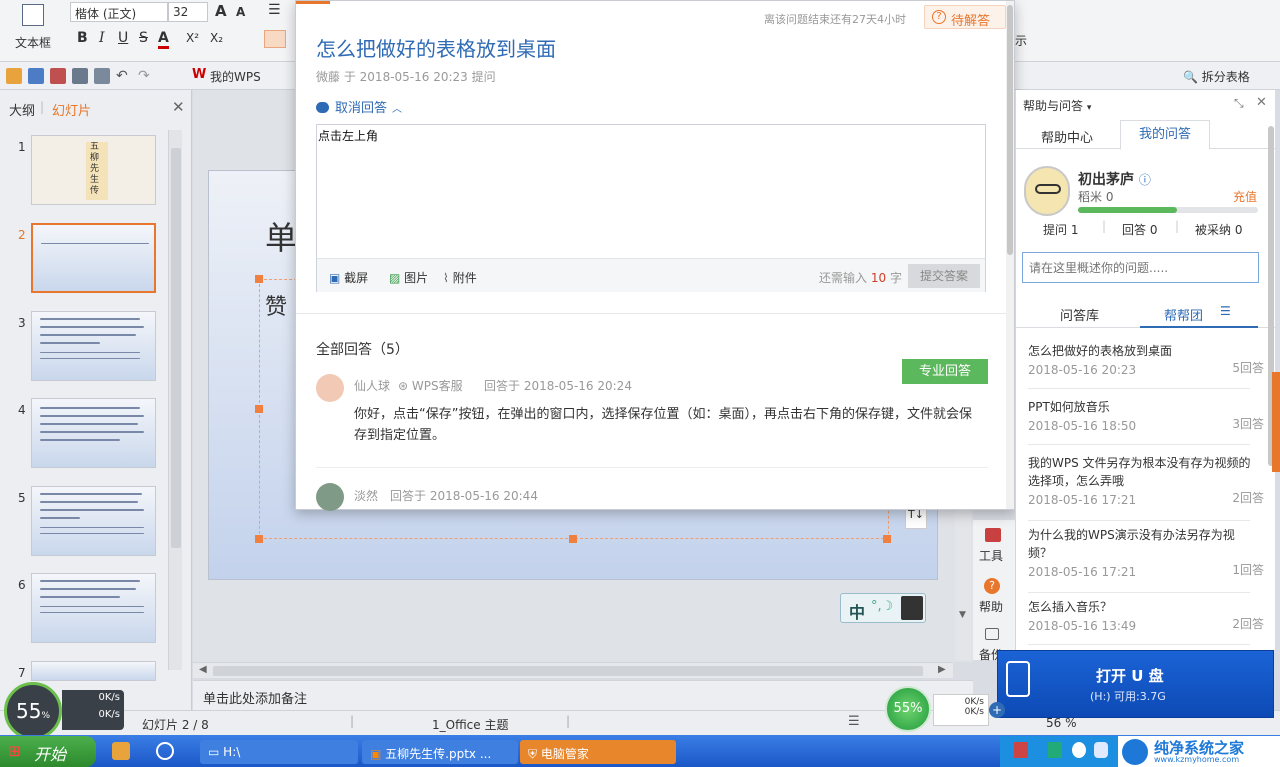 Image resolution: width=1280 pixels, height=767 pixels. What do you see at coordinates (992, 586) in the screenshot?
I see `help-icon: ?` at bounding box center [992, 586].